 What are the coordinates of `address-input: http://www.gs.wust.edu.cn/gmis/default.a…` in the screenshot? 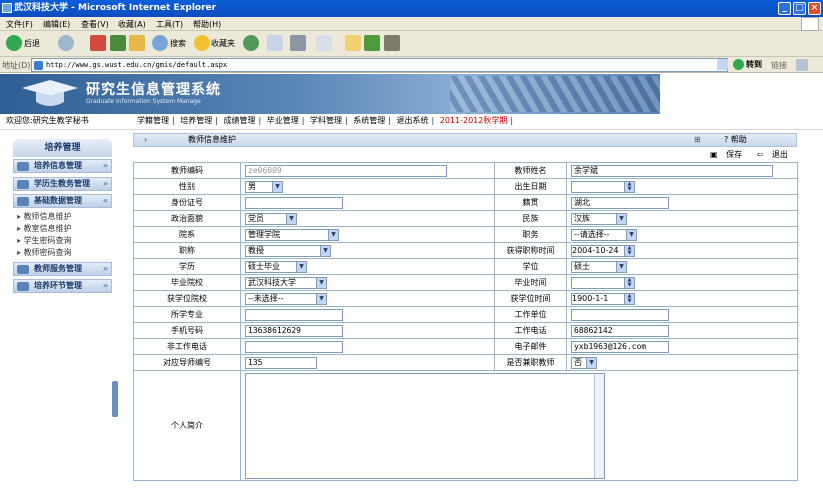 It's located at (379, 65).